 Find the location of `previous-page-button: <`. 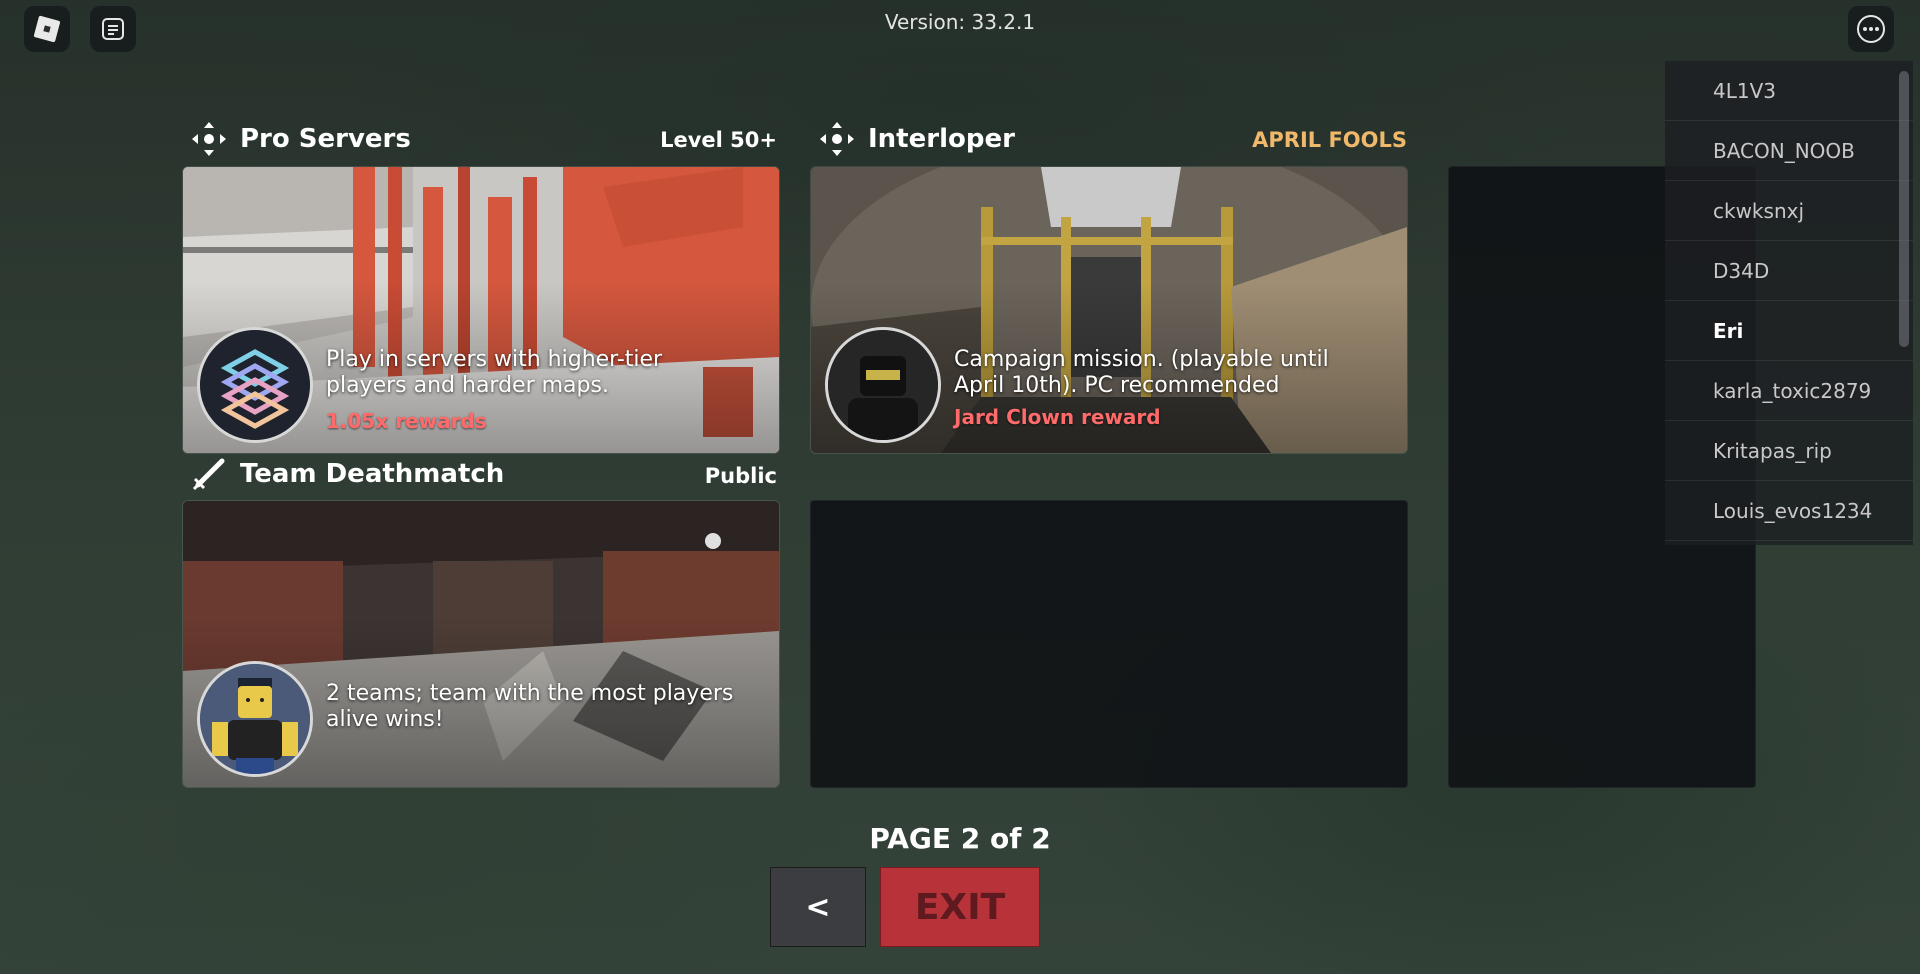

previous-page-button: < is located at coordinates (818, 907).